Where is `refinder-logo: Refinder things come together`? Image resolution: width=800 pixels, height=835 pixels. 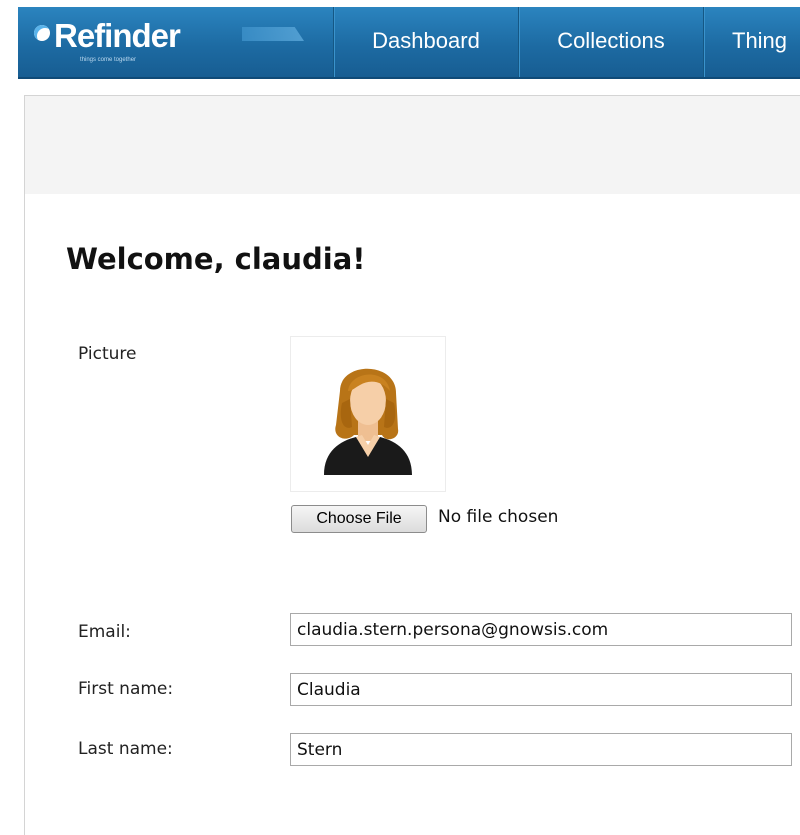
refinder-logo: Refinder things come together is located at coordinates (137, 42).